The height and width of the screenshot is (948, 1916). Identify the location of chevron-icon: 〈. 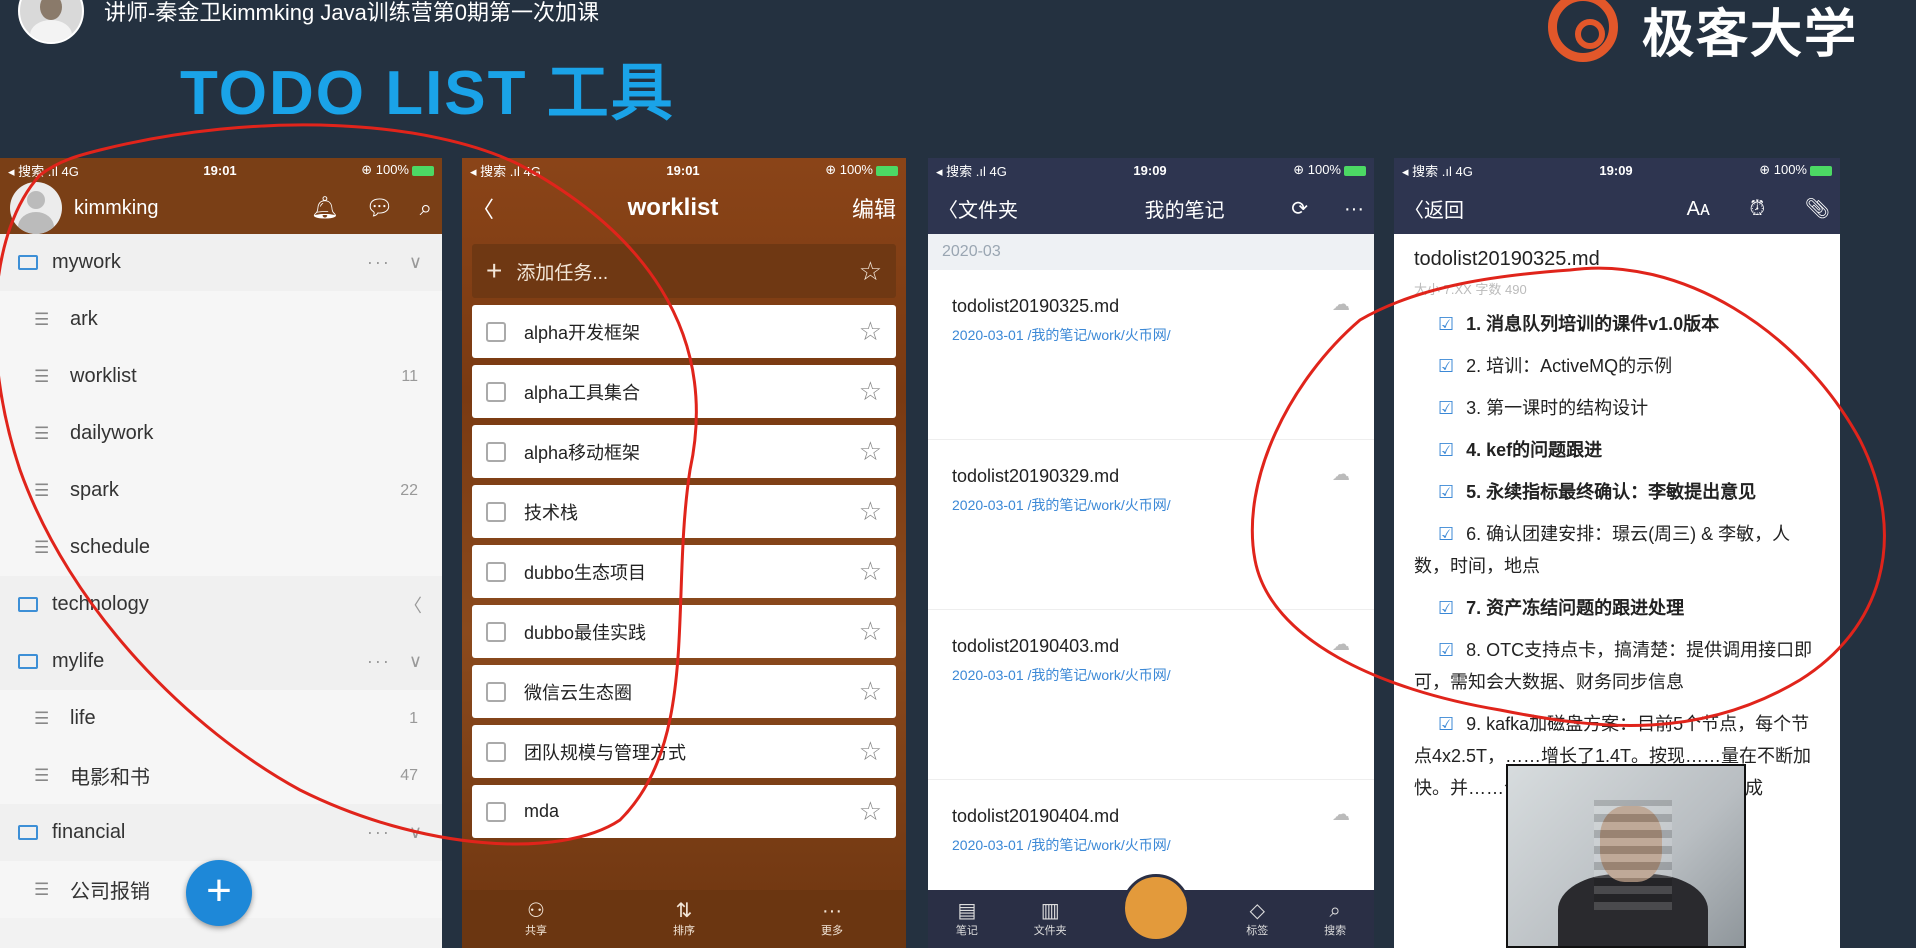
(414, 606).